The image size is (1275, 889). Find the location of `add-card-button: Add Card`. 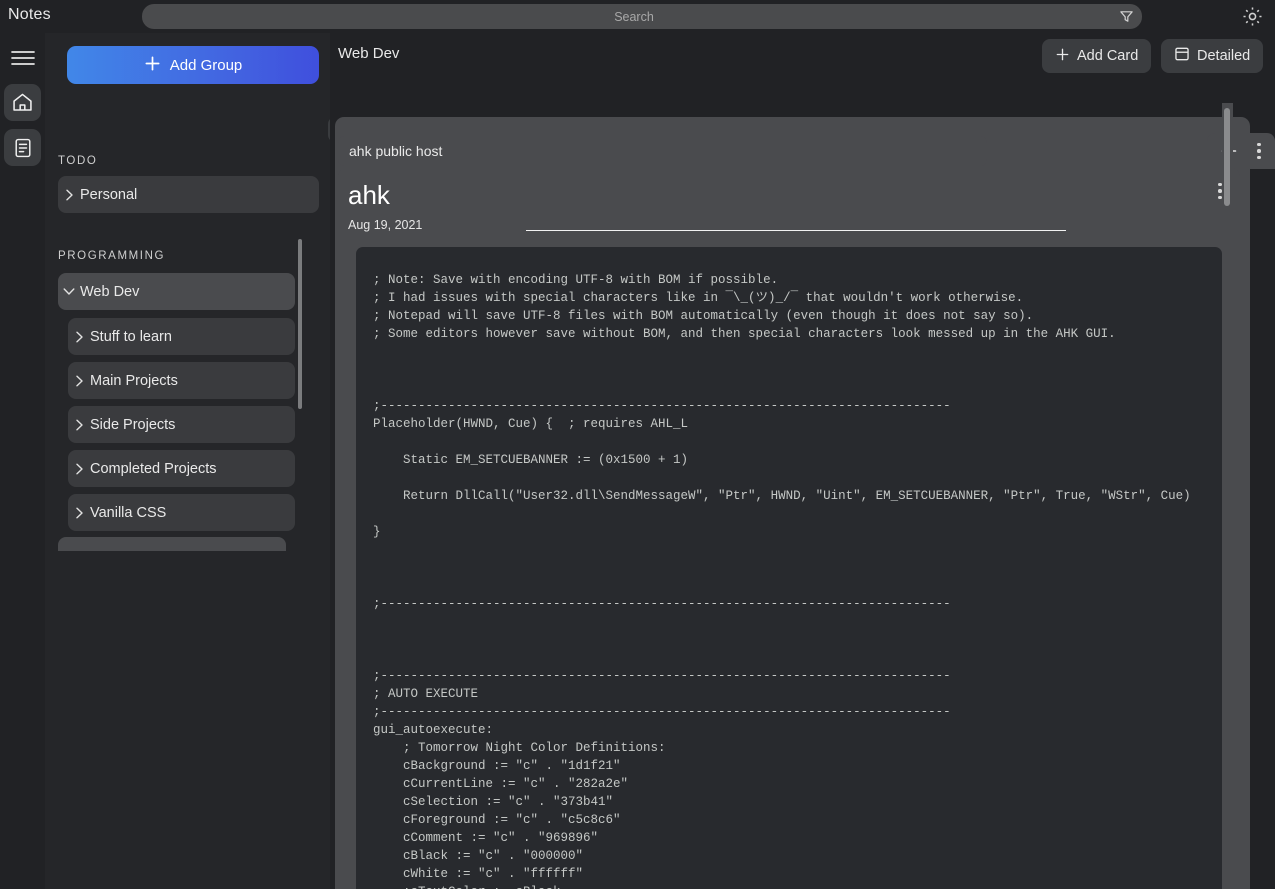

add-card-button: Add Card is located at coordinates (1097, 56).